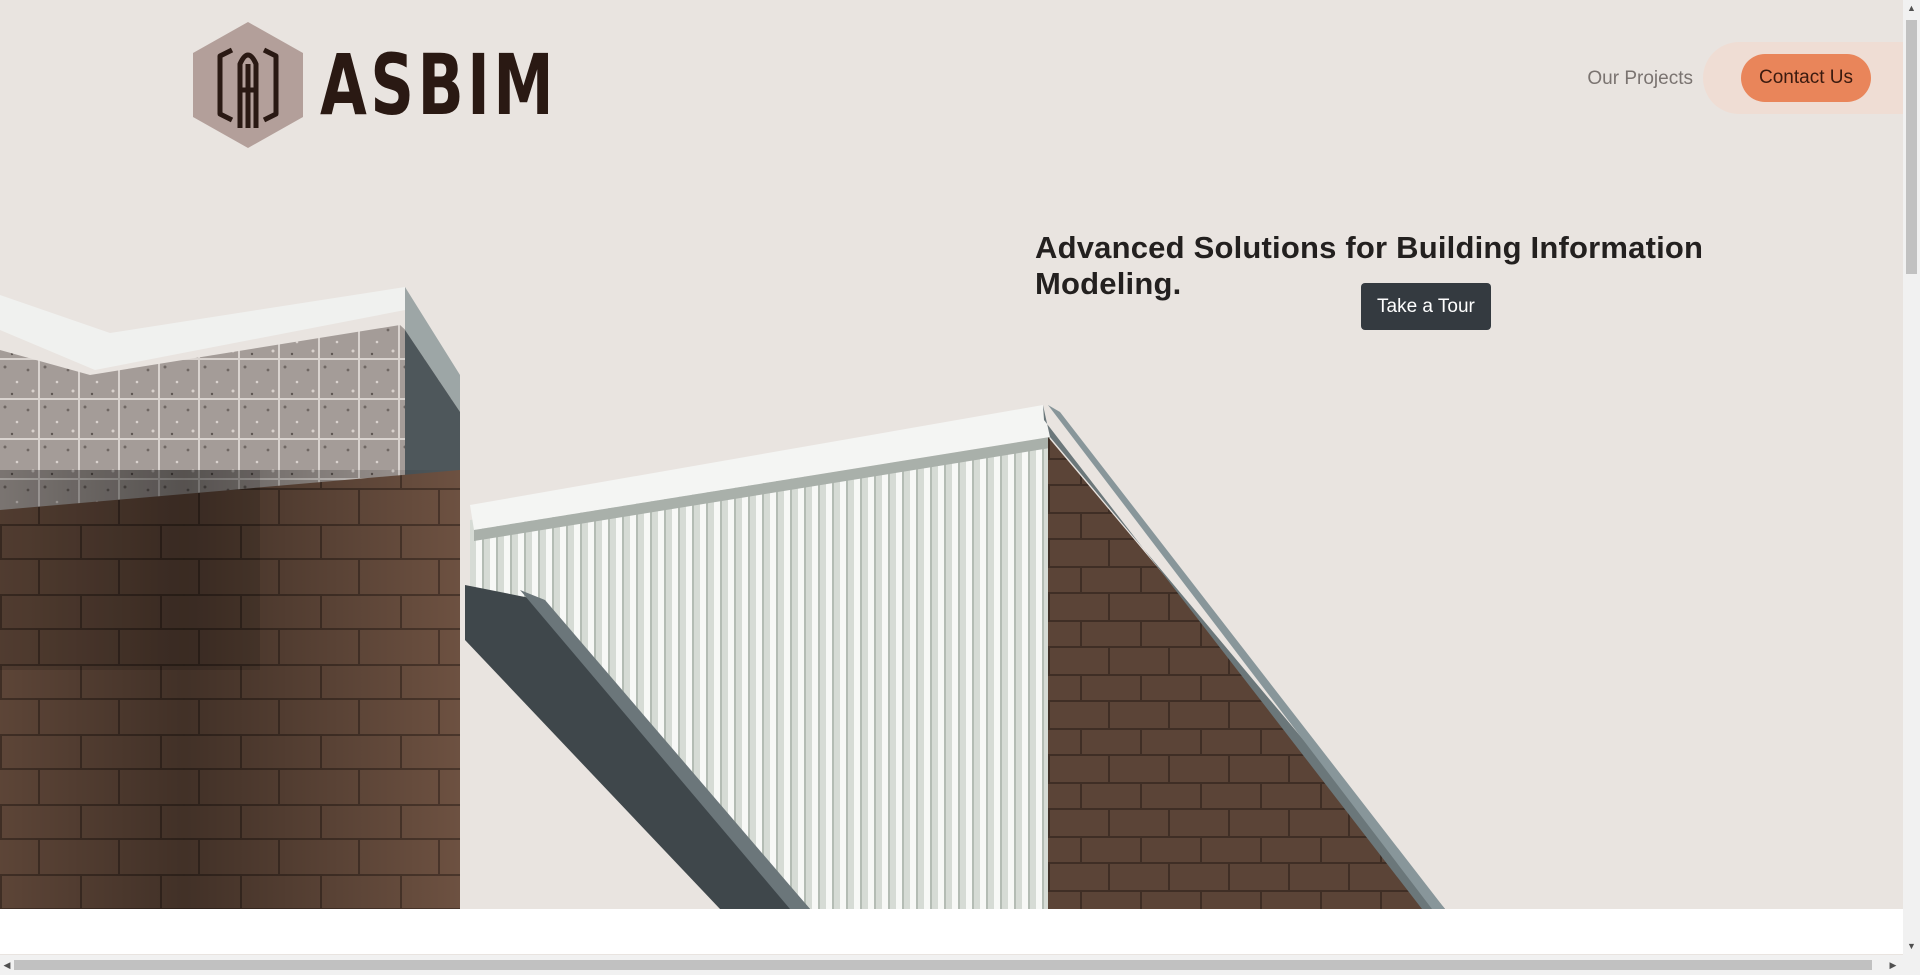 Image resolution: width=1920 pixels, height=975 pixels. I want to click on horizontal-scrollbar: ◀ ▶, so click(960, 965).